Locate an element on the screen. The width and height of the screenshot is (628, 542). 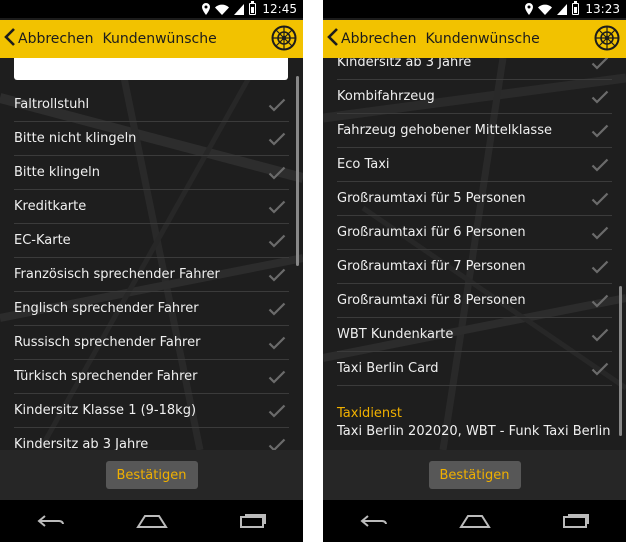
list-item: Bitte nicht klingeln is located at coordinates (151, 139).